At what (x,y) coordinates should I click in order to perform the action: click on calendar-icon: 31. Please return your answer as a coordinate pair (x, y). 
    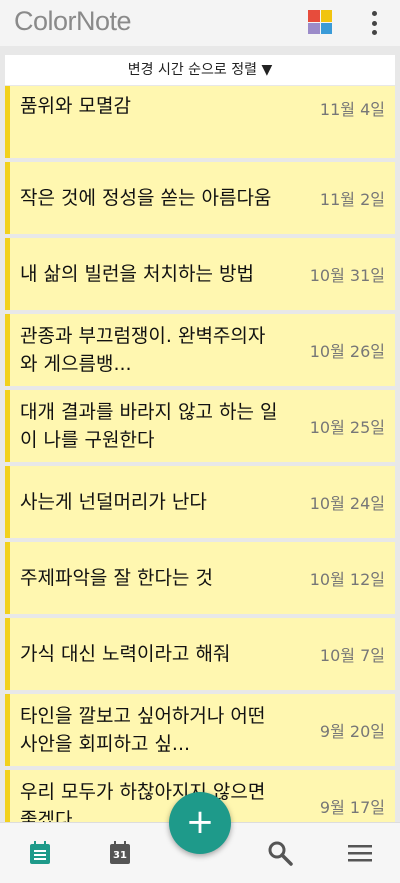
    Looking at the image, I should click on (120, 853).